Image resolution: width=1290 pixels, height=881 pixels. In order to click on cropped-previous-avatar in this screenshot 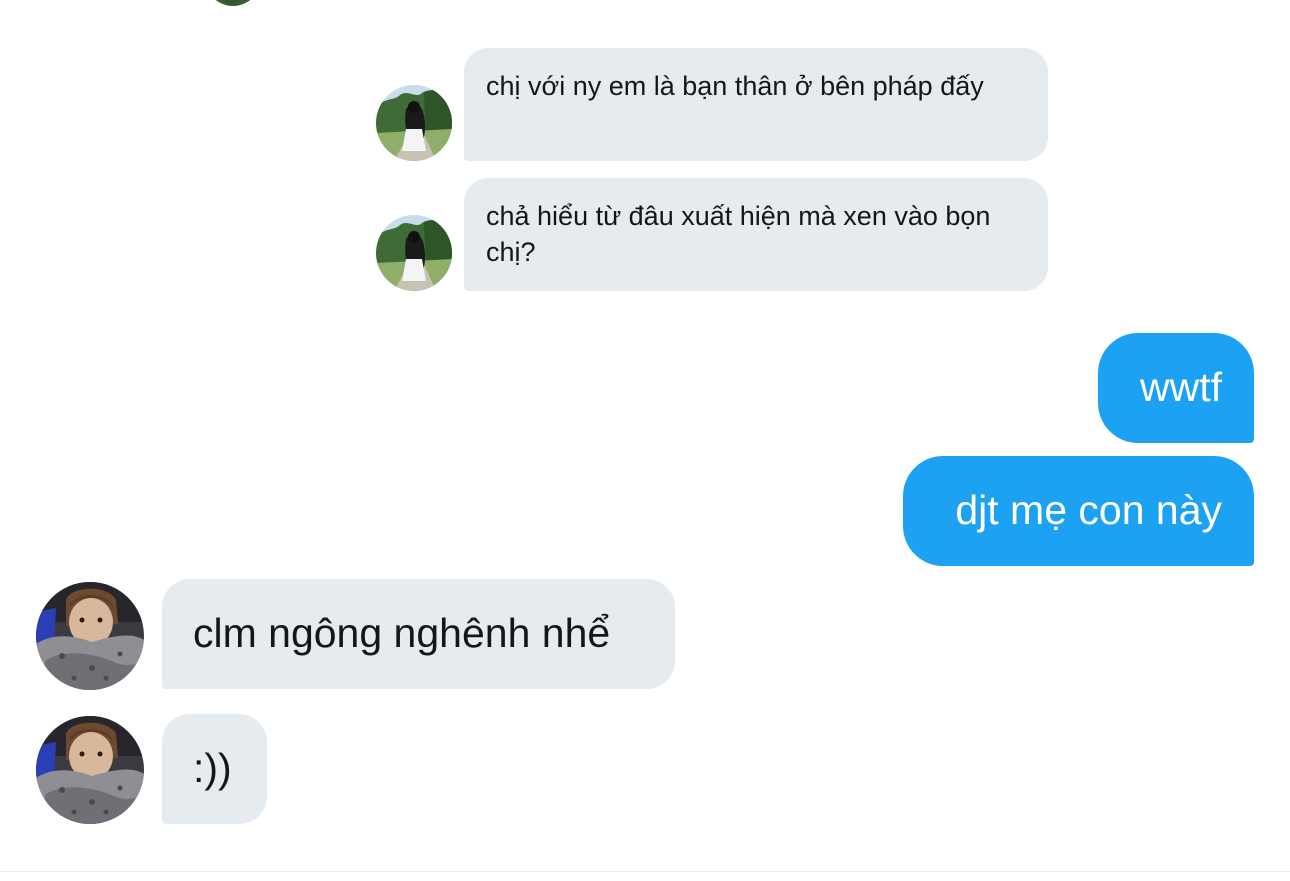, I will do `click(233, 3)`.